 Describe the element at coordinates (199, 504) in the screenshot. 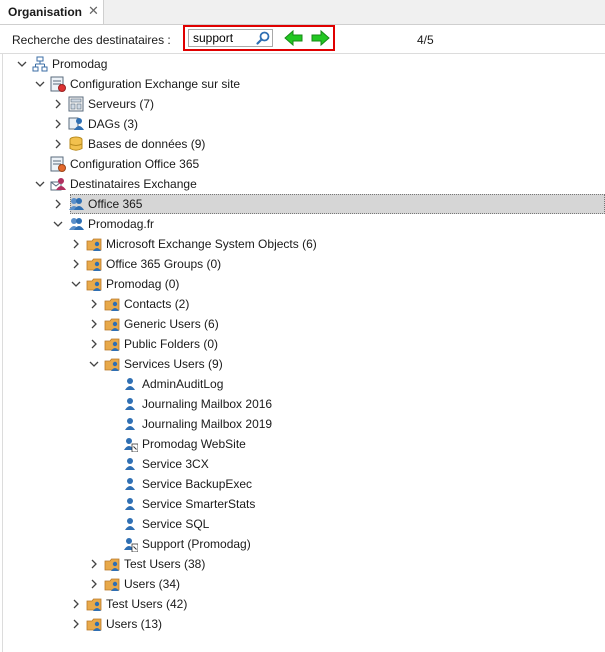

I see `tree-item-label: Service SmarterStats` at that location.